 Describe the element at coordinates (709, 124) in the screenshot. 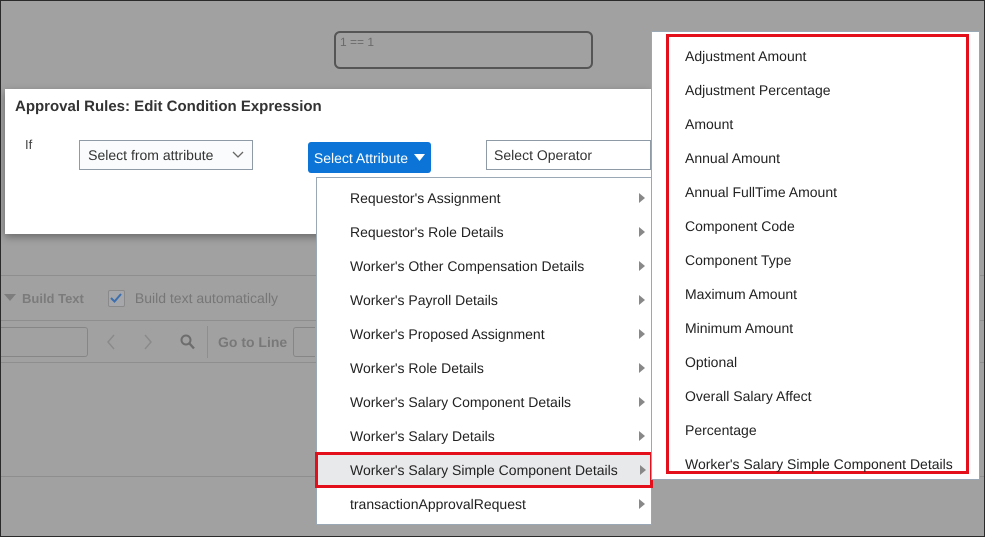

I see `submenu-item: Amount` at that location.